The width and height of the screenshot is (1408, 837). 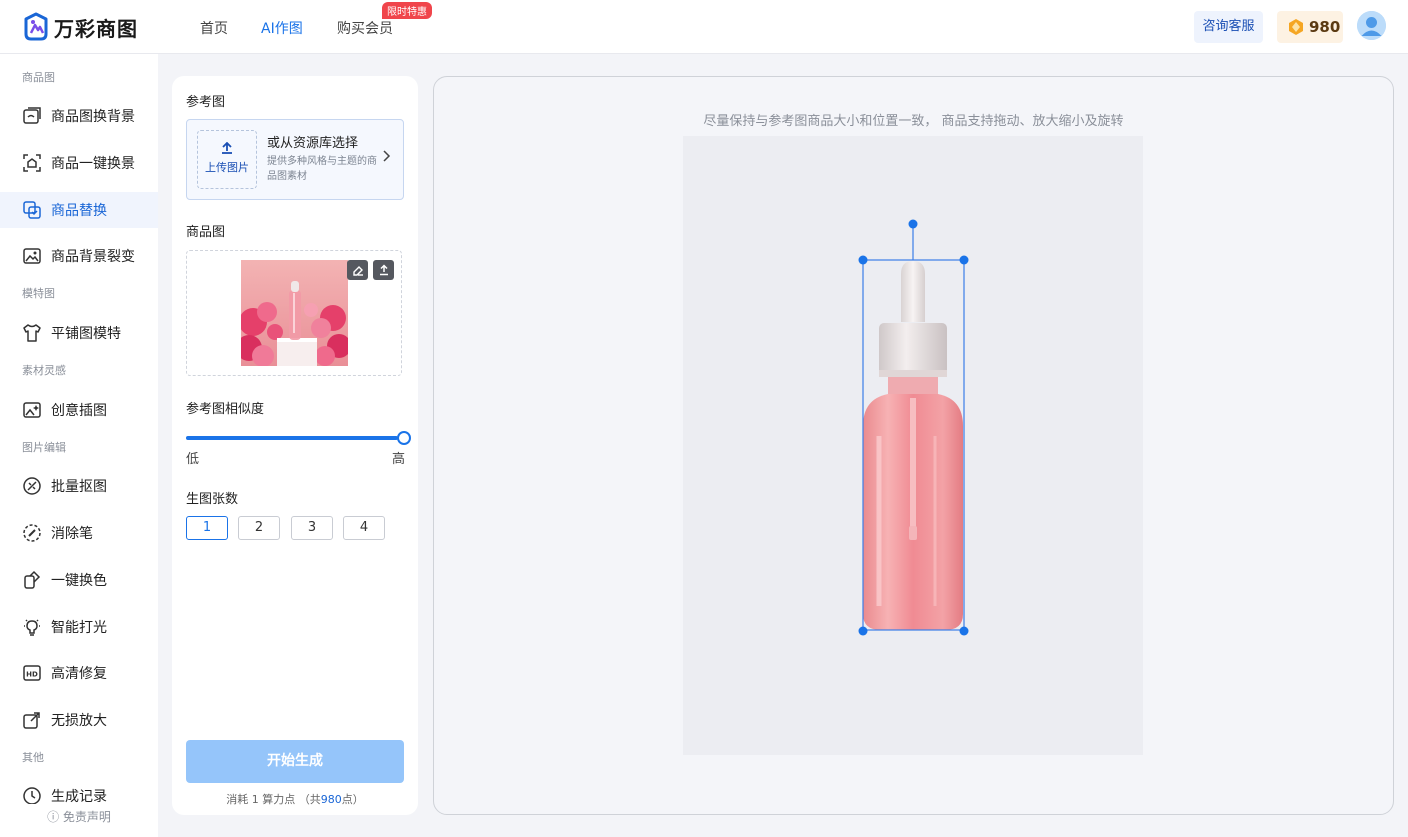 I want to click on product-thumbnail, so click(x=294, y=313).